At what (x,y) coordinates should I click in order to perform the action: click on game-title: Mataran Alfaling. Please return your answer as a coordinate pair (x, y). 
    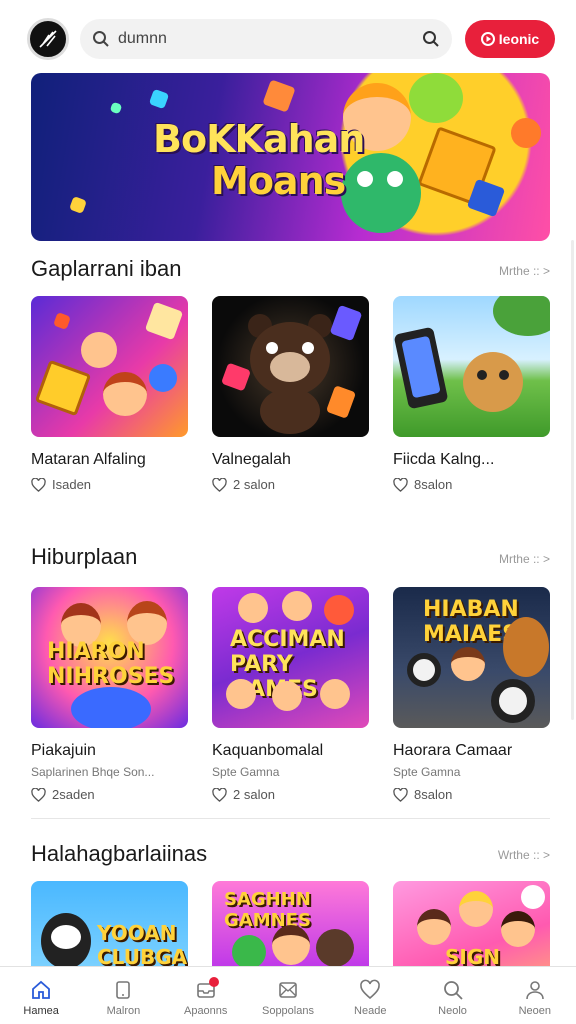
    Looking at the image, I should click on (88, 459).